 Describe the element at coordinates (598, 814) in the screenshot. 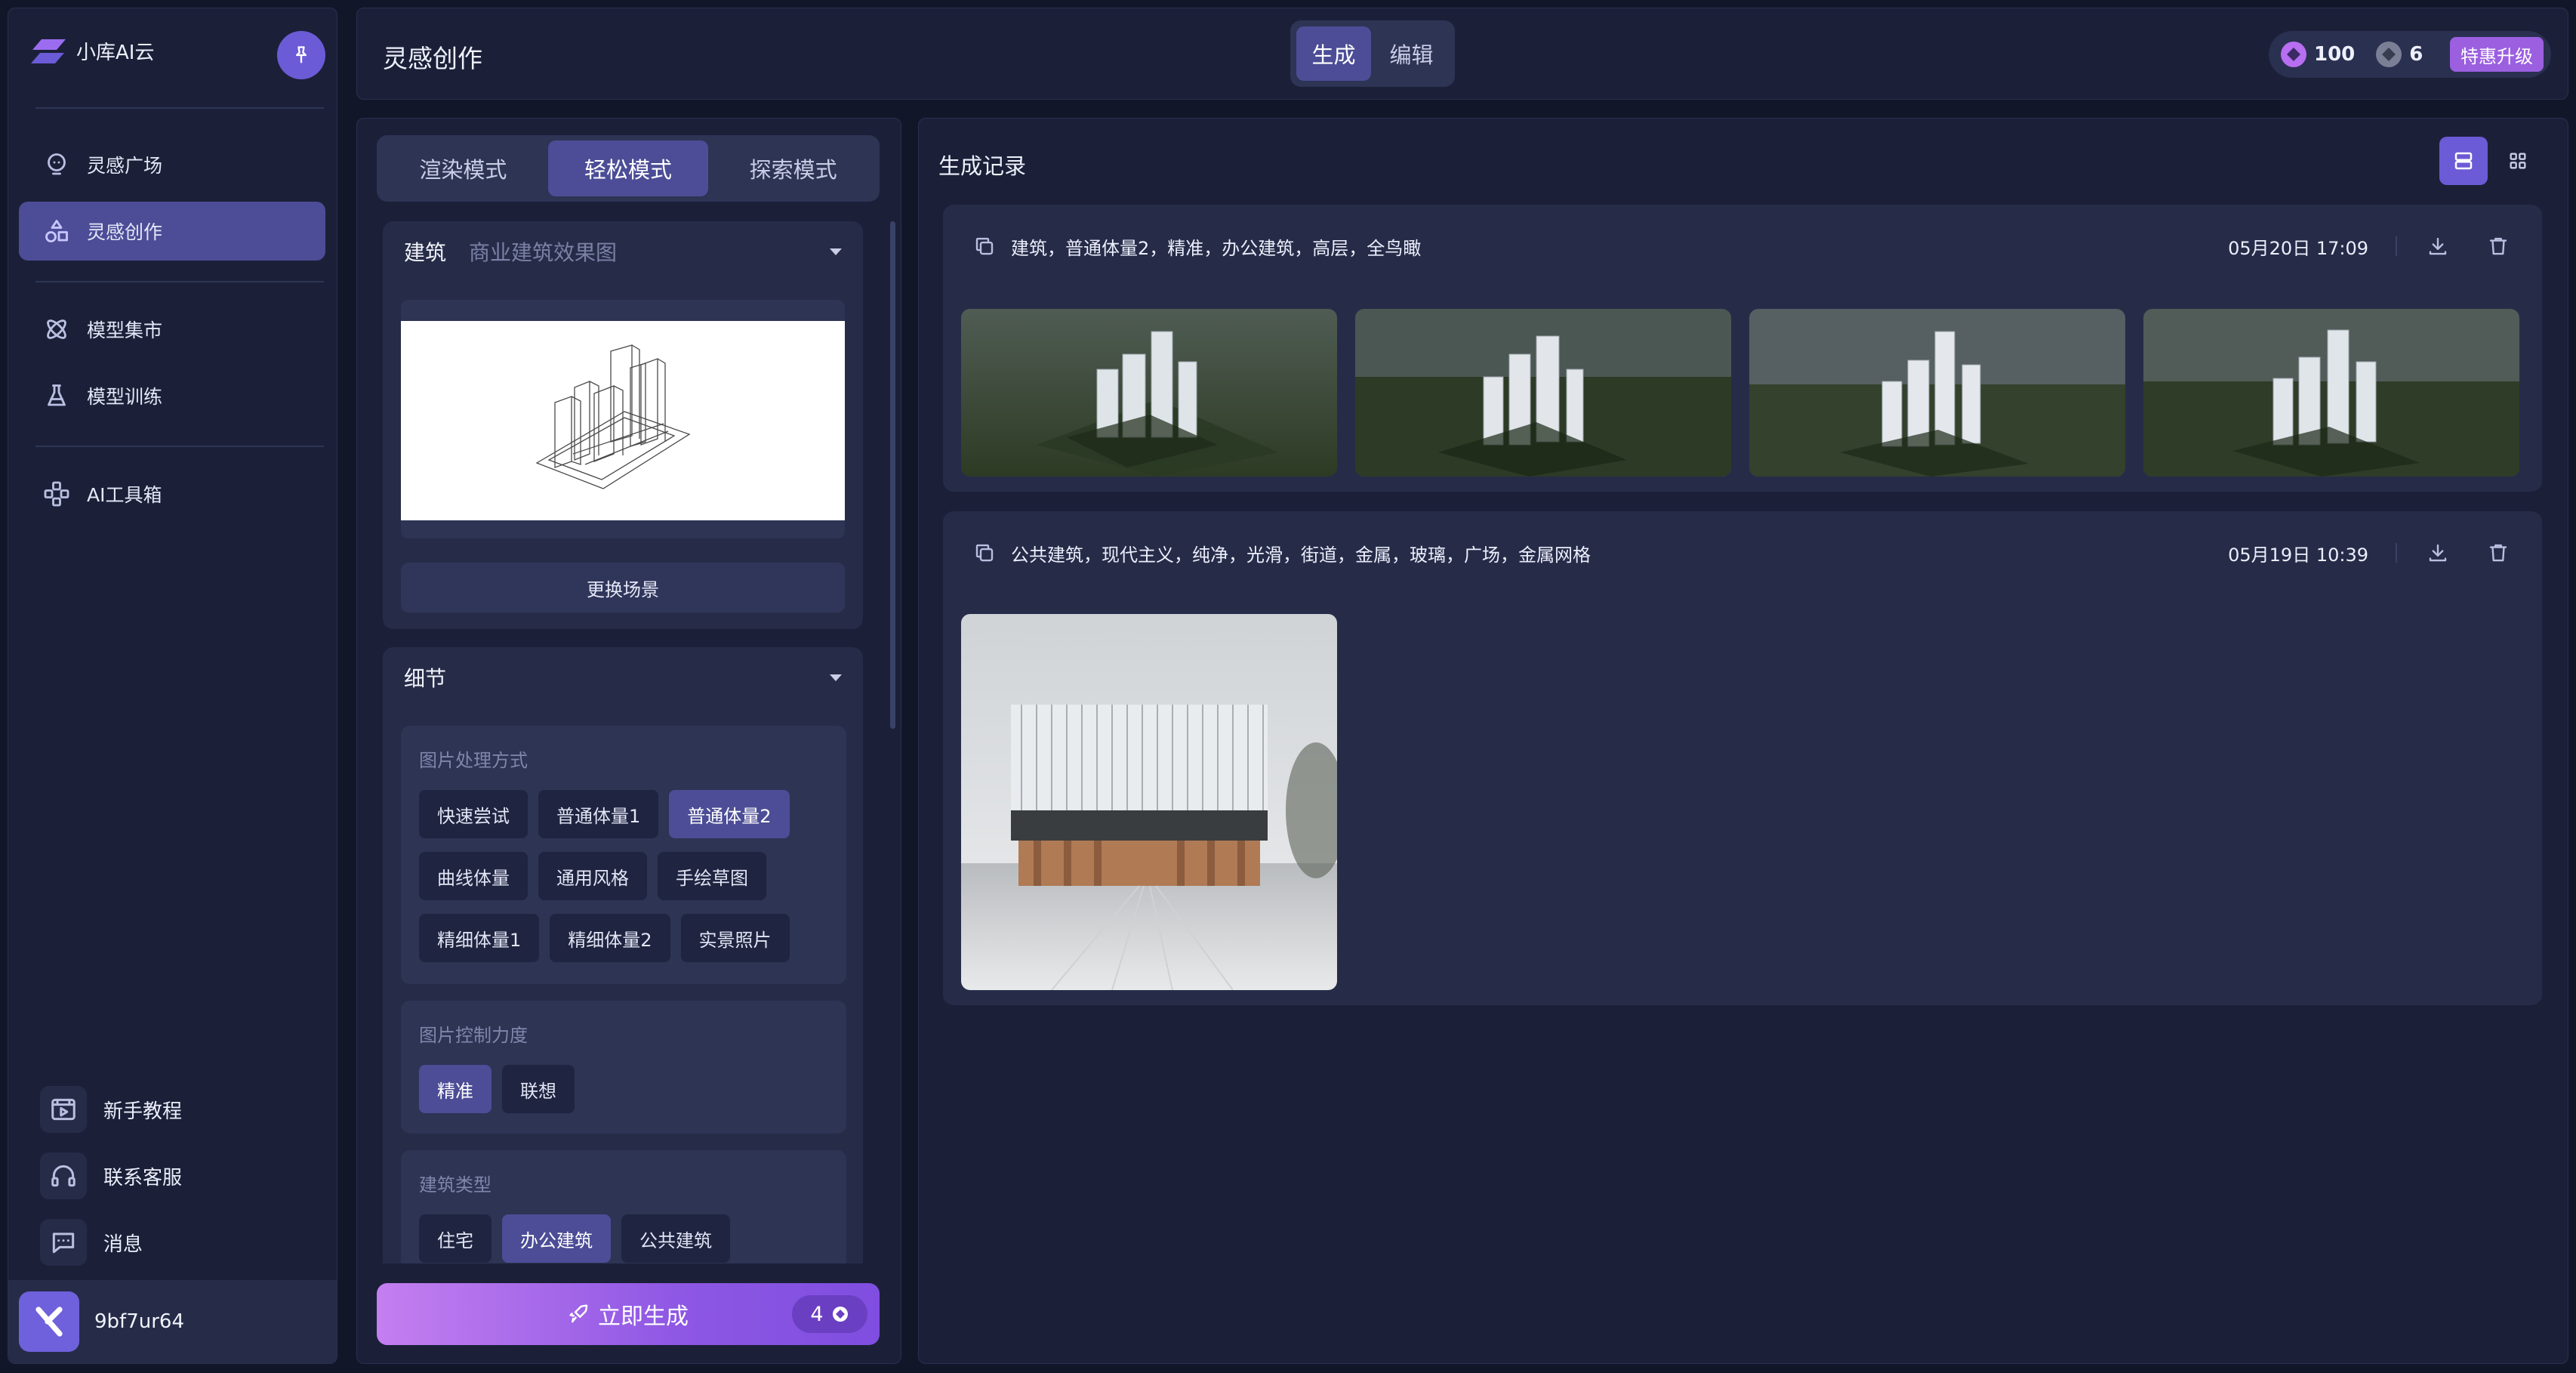

I see `option-chip: 普通体量1` at that location.